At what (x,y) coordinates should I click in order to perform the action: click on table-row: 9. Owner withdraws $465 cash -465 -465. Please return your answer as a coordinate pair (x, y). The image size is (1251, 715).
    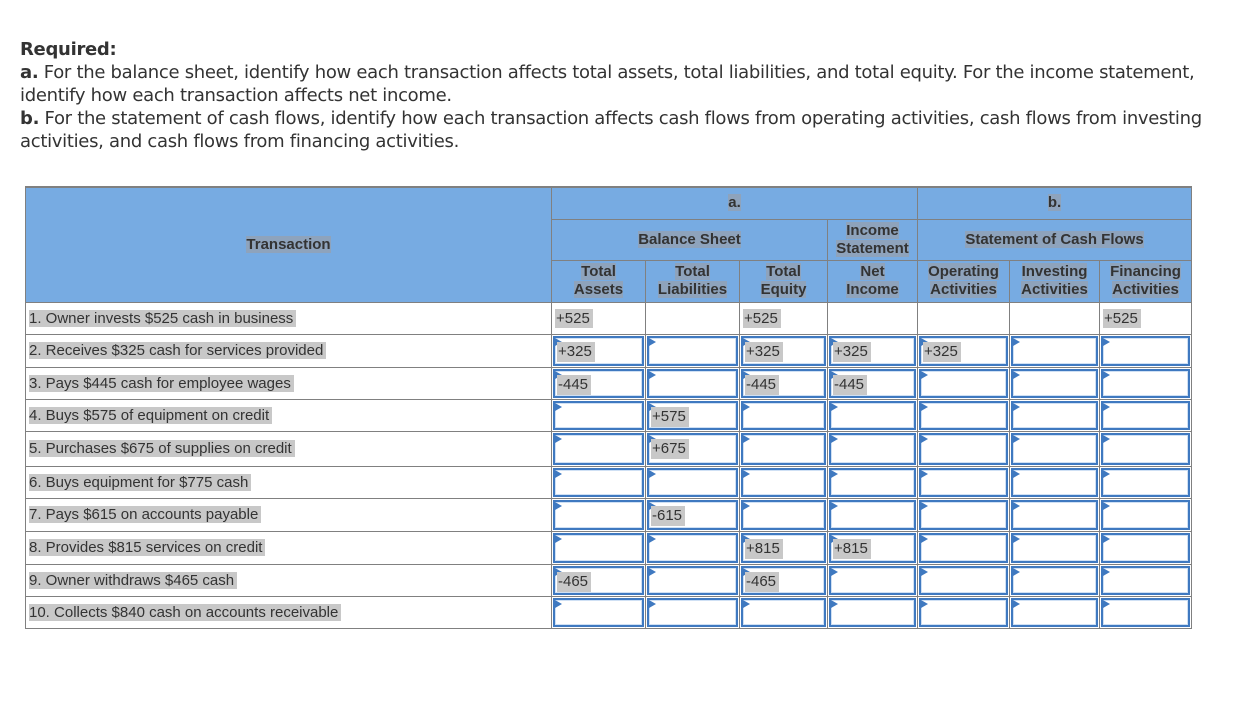
    Looking at the image, I should click on (608, 580).